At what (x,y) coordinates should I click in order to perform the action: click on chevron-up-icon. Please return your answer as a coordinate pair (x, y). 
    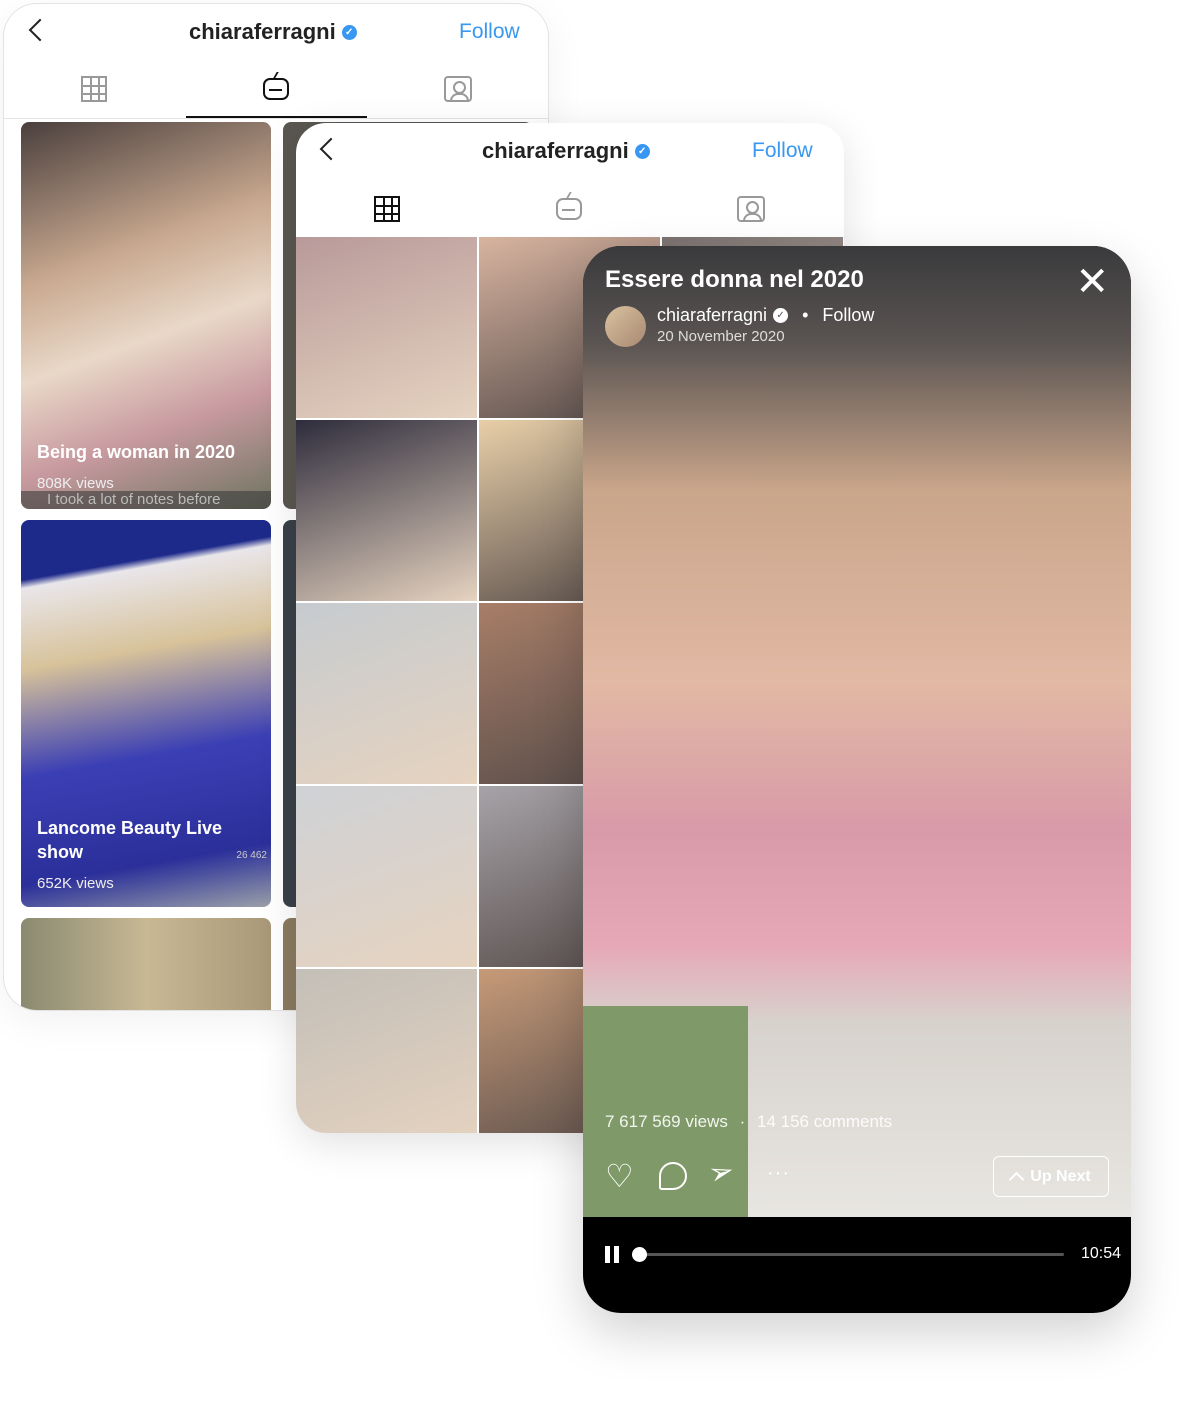
    Looking at the image, I should click on (1016, 1179).